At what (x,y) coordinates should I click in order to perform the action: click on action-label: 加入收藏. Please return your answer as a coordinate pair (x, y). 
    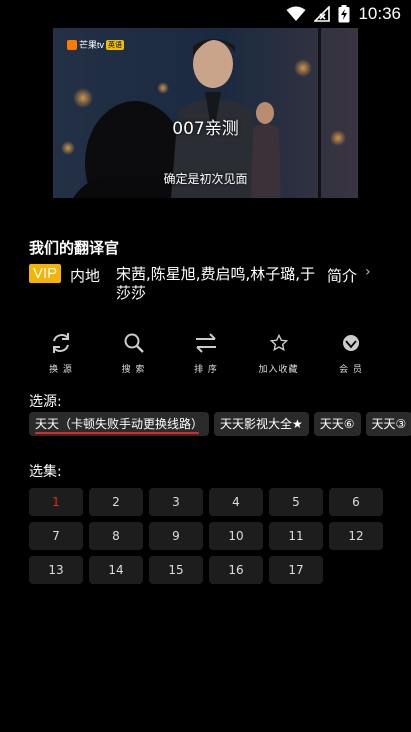
    Looking at the image, I should click on (278, 370).